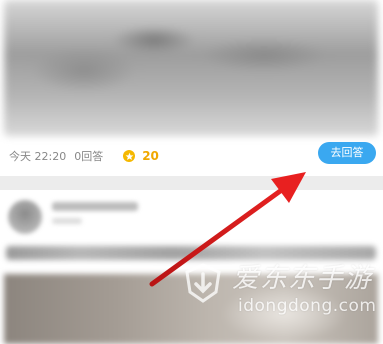 Image resolution: width=383 pixels, height=344 pixels. What do you see at coordinates (302, 278) in the screenshot?
I see `watermark-title: 爱东东手游` at bounding box center [302, 278].